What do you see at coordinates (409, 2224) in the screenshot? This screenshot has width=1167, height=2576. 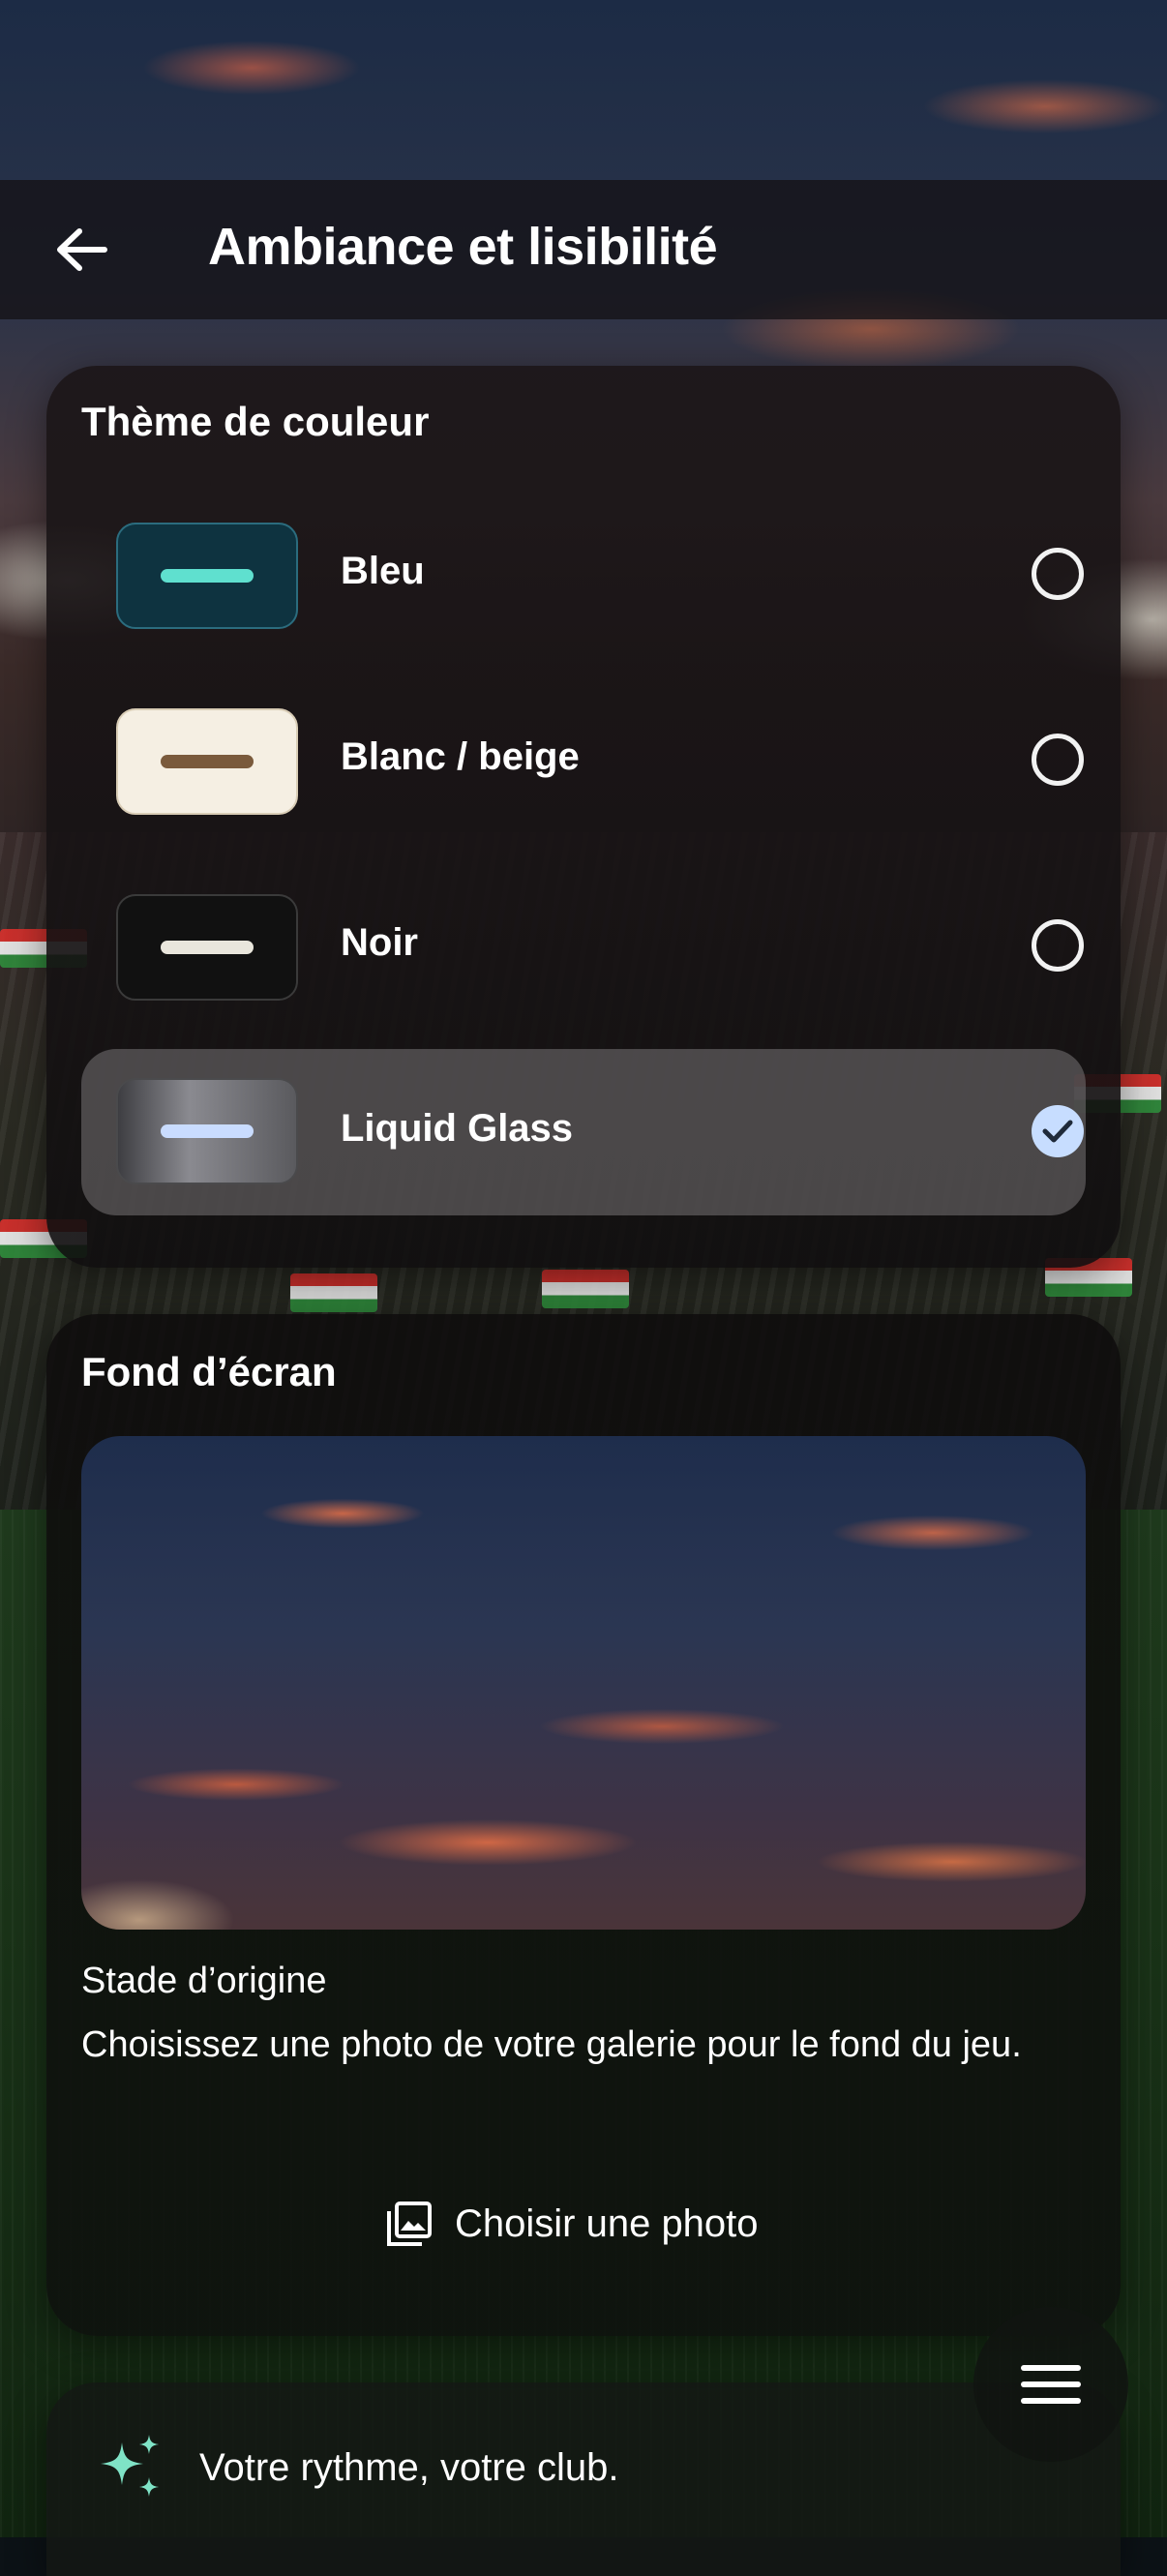 I see `photo-library-icon` at bounding box center [409, 2224].